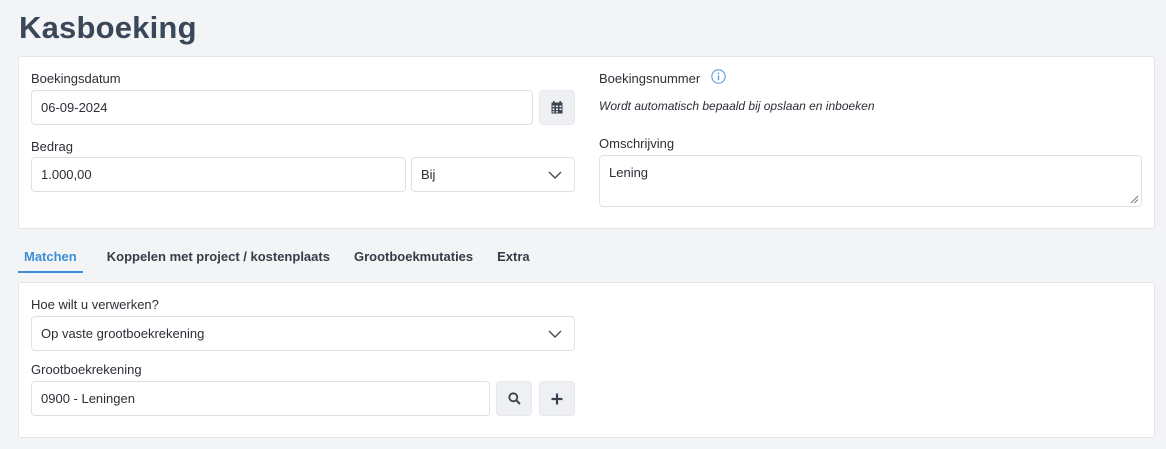  I want to click on tab-koppelen-project: Koppelen met project / kostenplaats, so click(218, 257).